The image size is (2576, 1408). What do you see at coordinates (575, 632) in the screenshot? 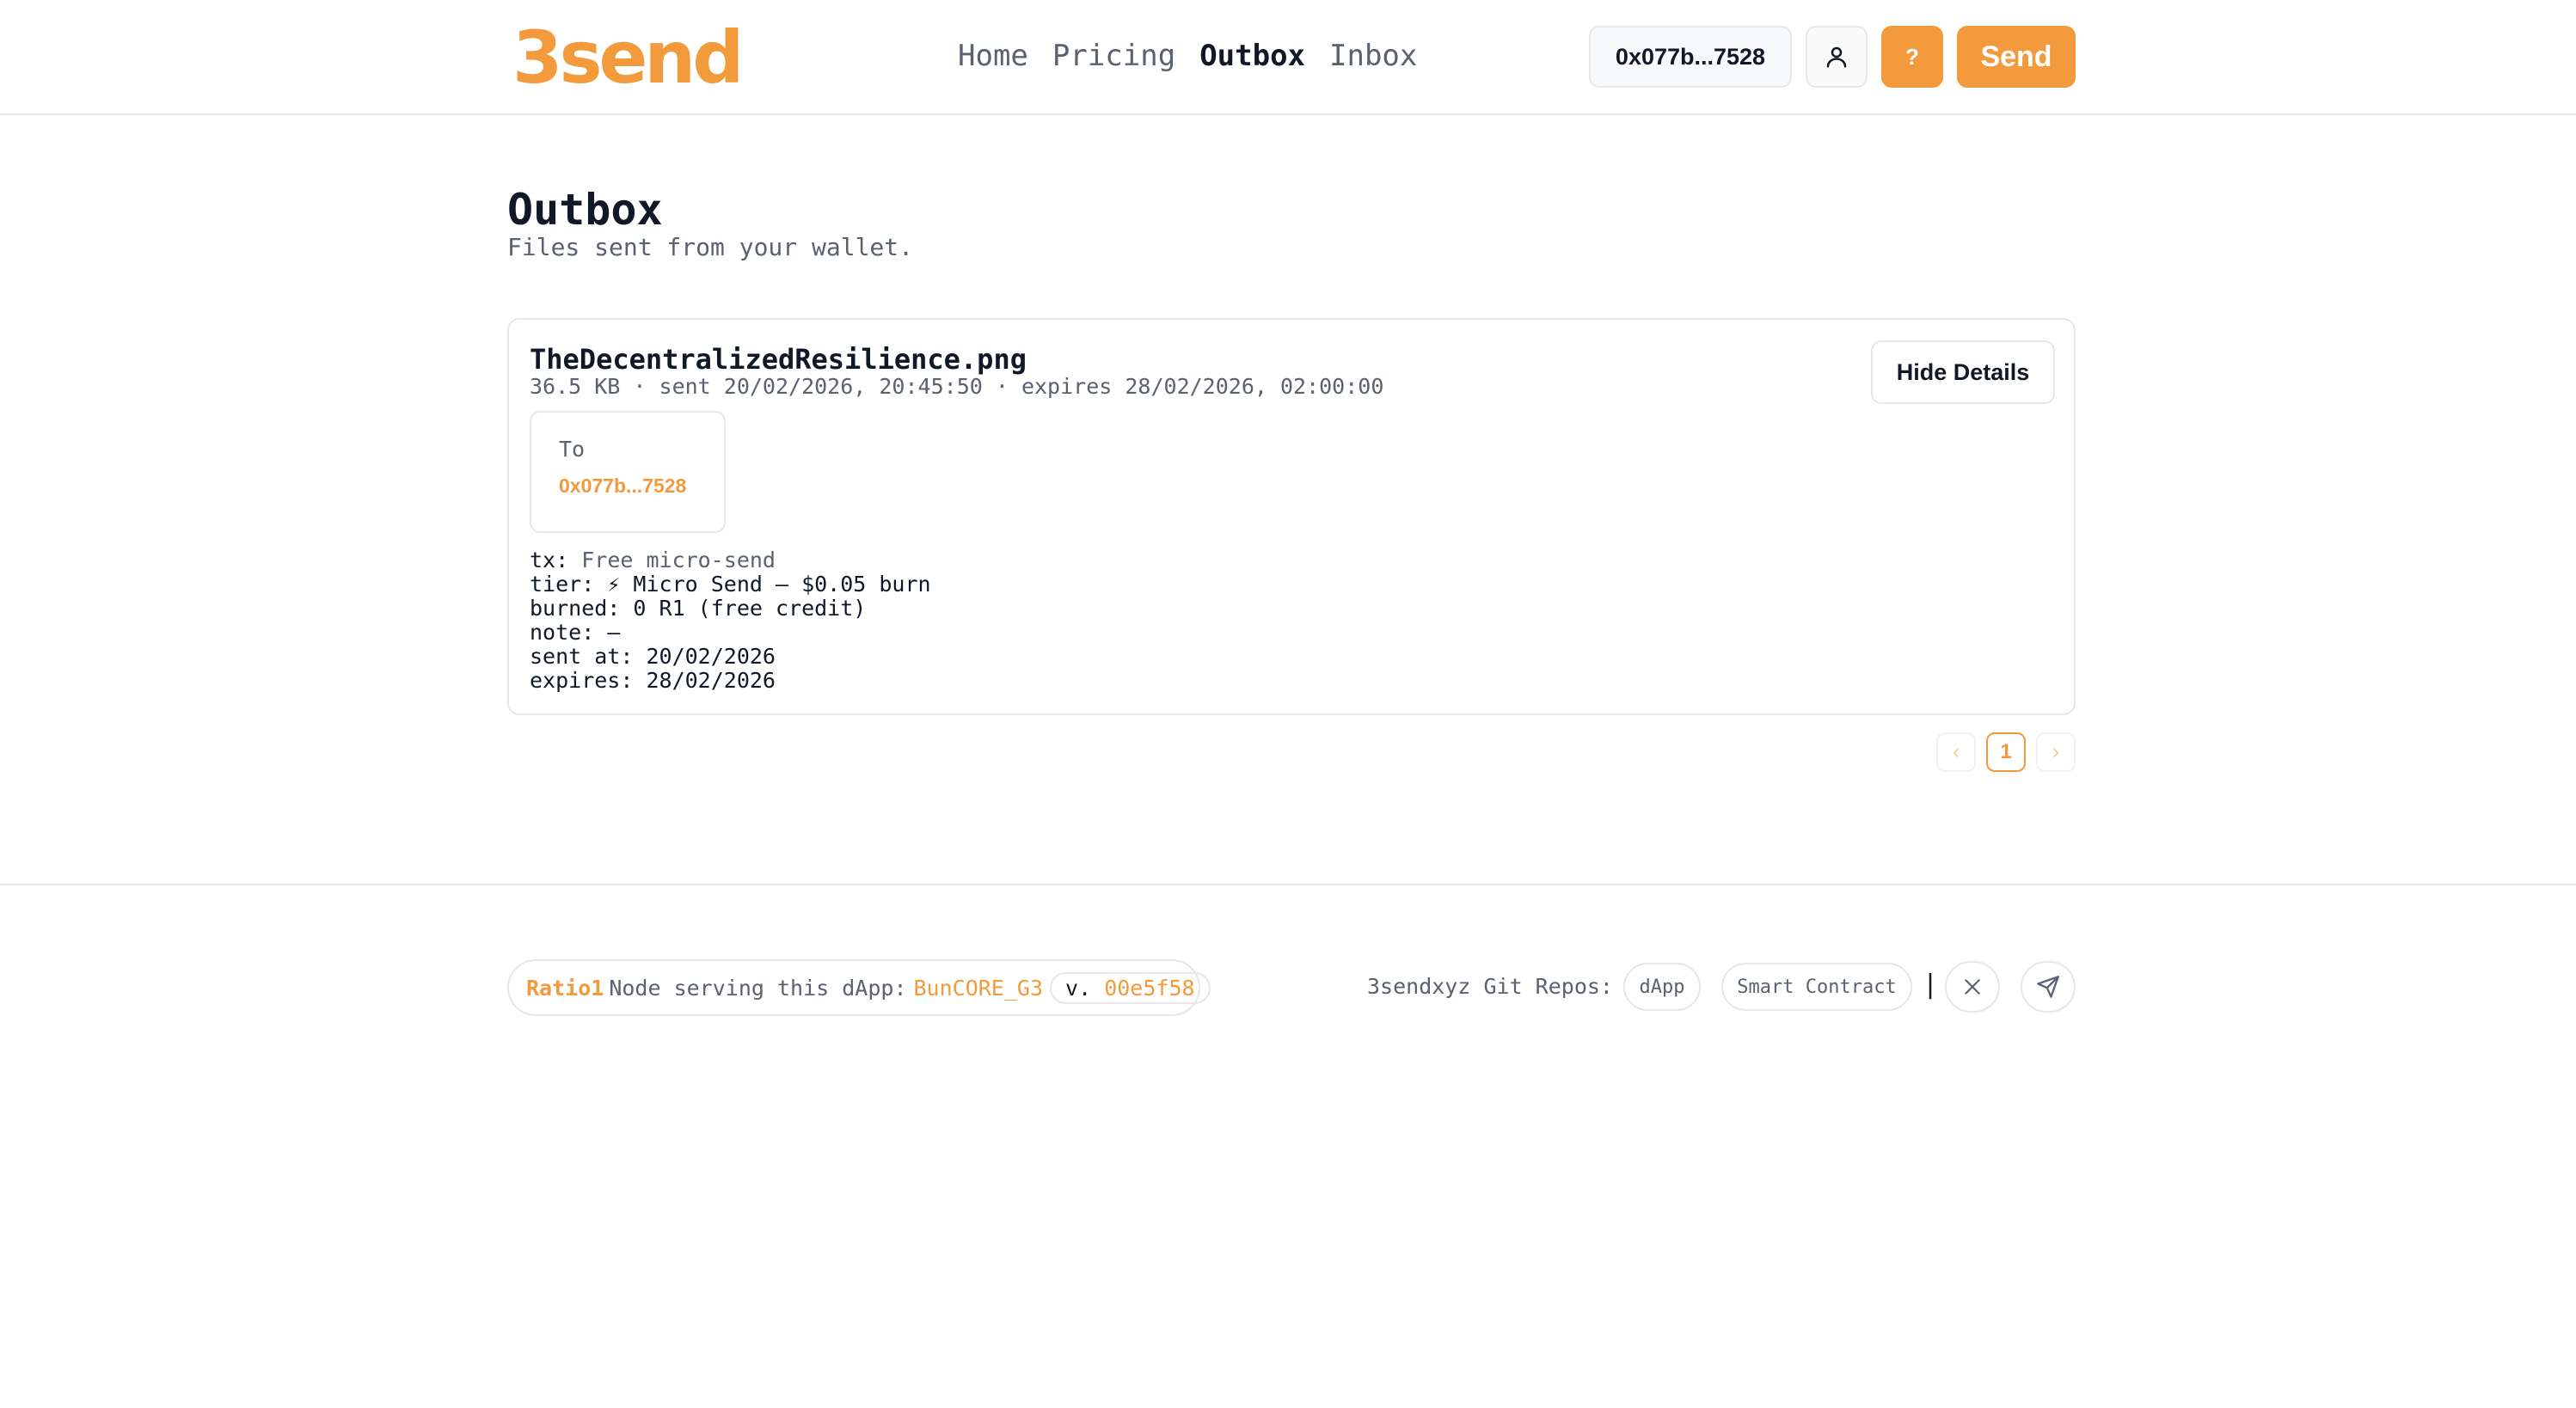
I see `detail-note: note: —` at bounding box center [575, 632].